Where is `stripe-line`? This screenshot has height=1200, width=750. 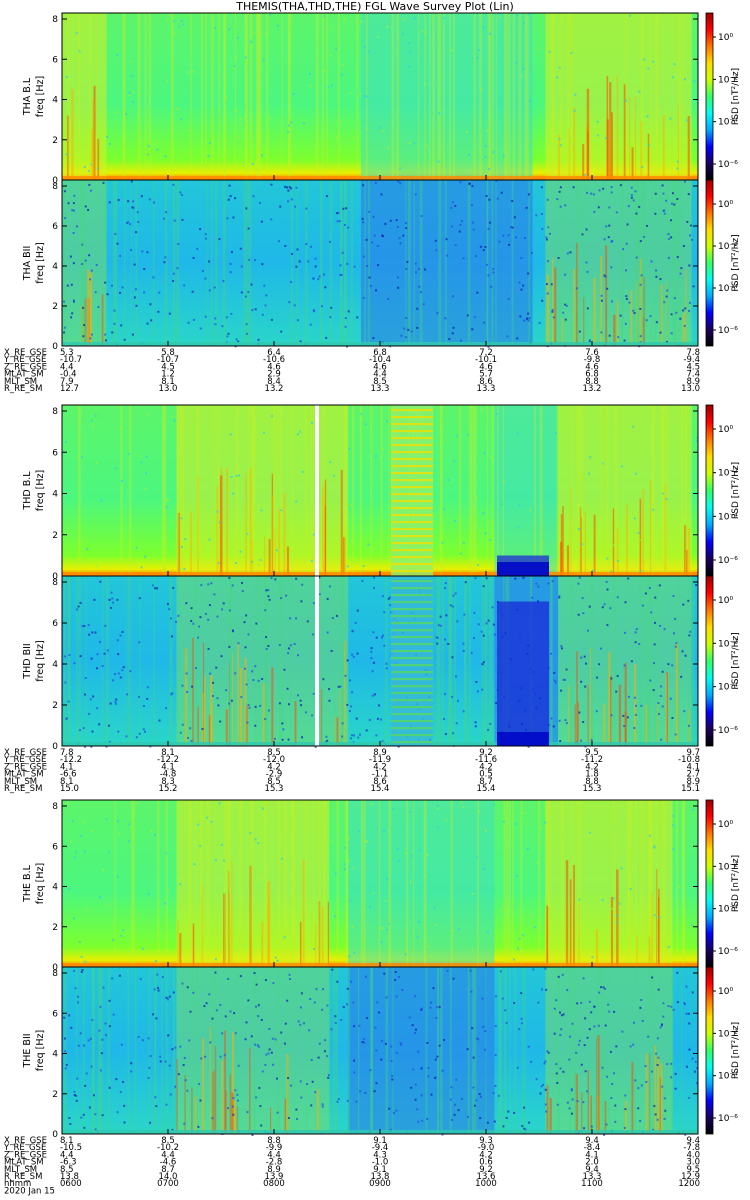
stripe-line is located at coordinates (412, 609).